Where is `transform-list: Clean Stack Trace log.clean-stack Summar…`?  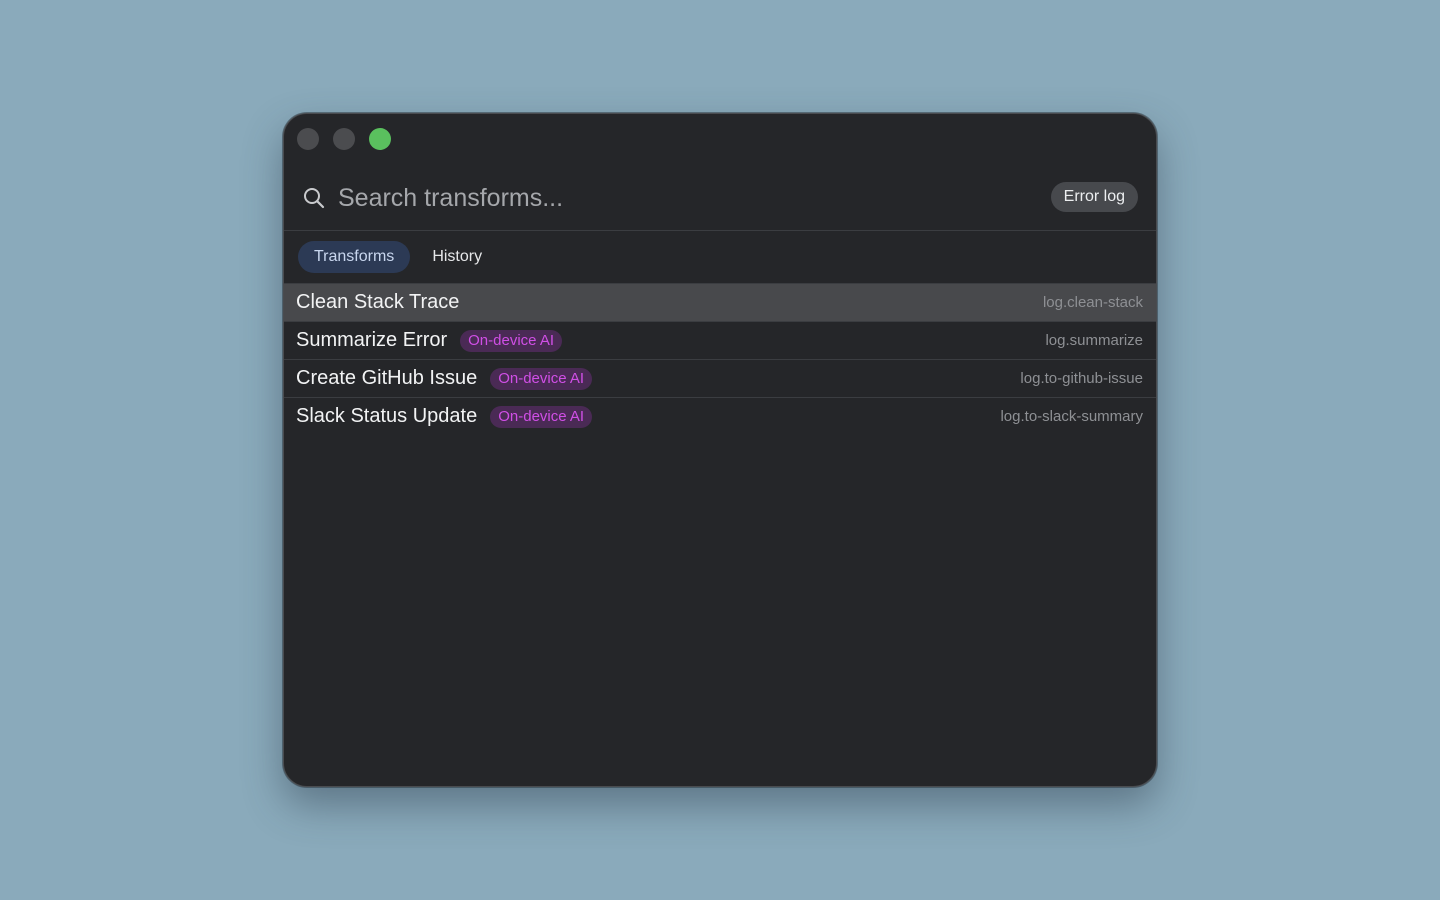 transform-list: Clean Stack Trace log.clean-stack Summar… is located at coordinates (720, 359).